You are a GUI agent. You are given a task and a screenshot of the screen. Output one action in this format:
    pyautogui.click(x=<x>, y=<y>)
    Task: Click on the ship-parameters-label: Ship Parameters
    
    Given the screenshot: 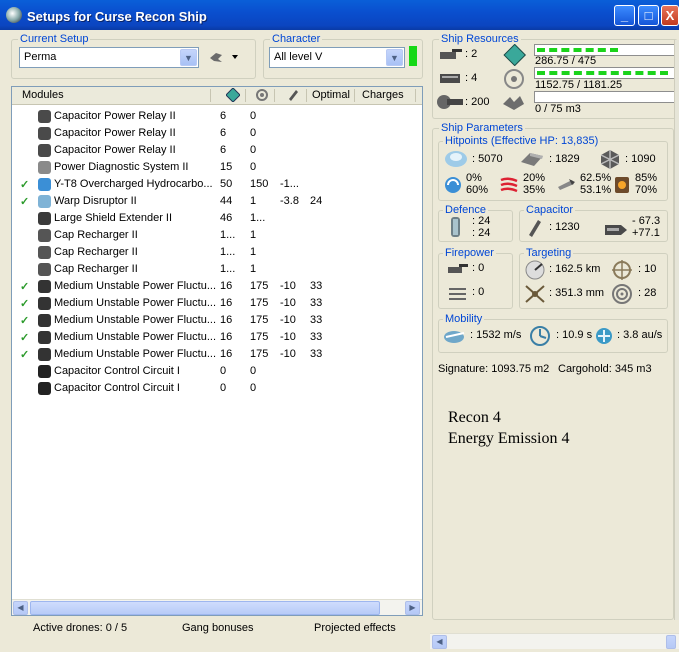 What is the action you would take?
    pyautogui.click(x=482, y=128)
    